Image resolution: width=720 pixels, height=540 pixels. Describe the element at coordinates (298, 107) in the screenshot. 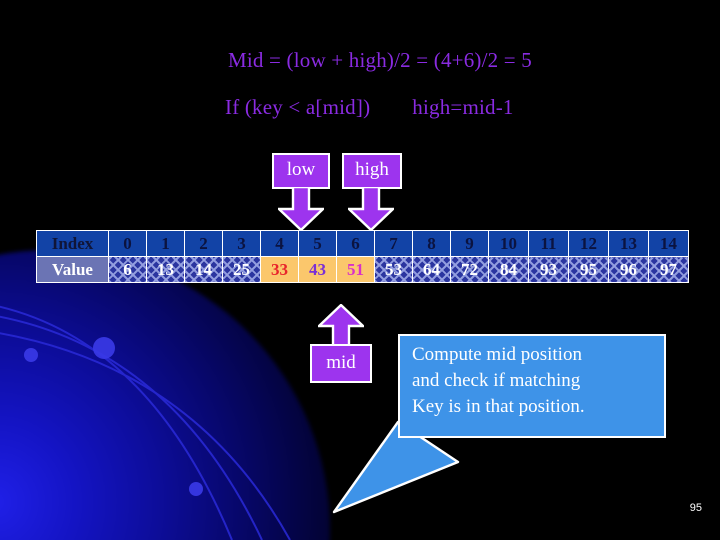

I see `condition-text: If (key < a[mid])` at that location.